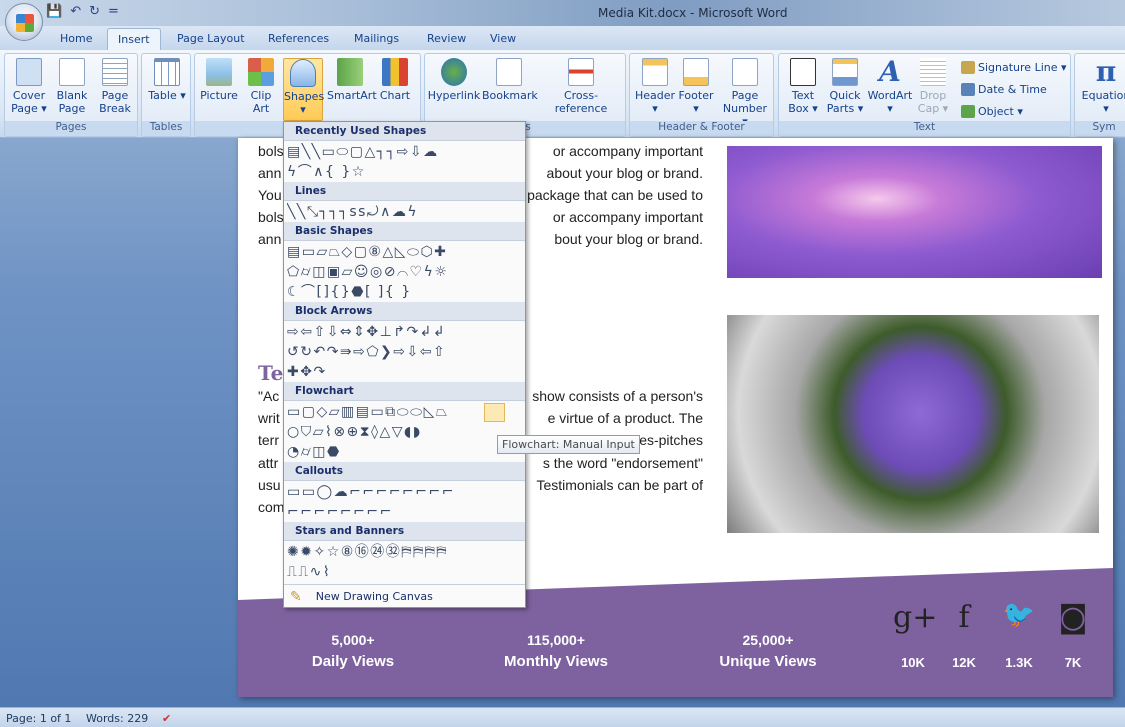  Describe the element at coordinates (29, 86) in the screenshot. I see `cover-page-button: Cover Page ▾` at that location.